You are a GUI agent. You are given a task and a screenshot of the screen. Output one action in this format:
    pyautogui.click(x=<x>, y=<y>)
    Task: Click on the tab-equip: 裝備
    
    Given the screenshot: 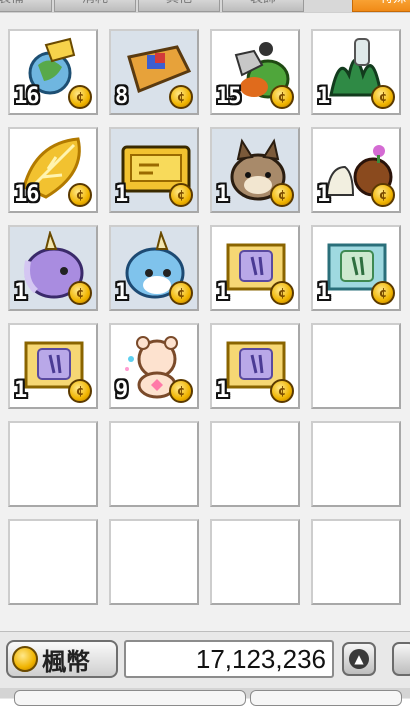 What is the action you would take?
    pyautogui.click(x=26, y=6)
    